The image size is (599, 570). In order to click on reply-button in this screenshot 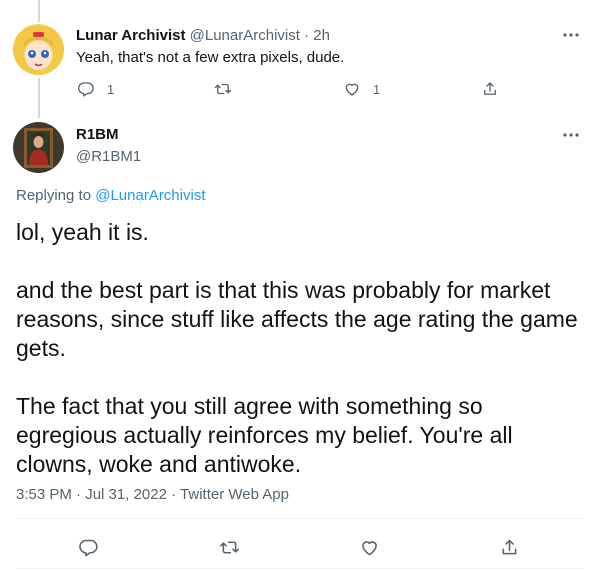, I will do `click(88, 547)`.